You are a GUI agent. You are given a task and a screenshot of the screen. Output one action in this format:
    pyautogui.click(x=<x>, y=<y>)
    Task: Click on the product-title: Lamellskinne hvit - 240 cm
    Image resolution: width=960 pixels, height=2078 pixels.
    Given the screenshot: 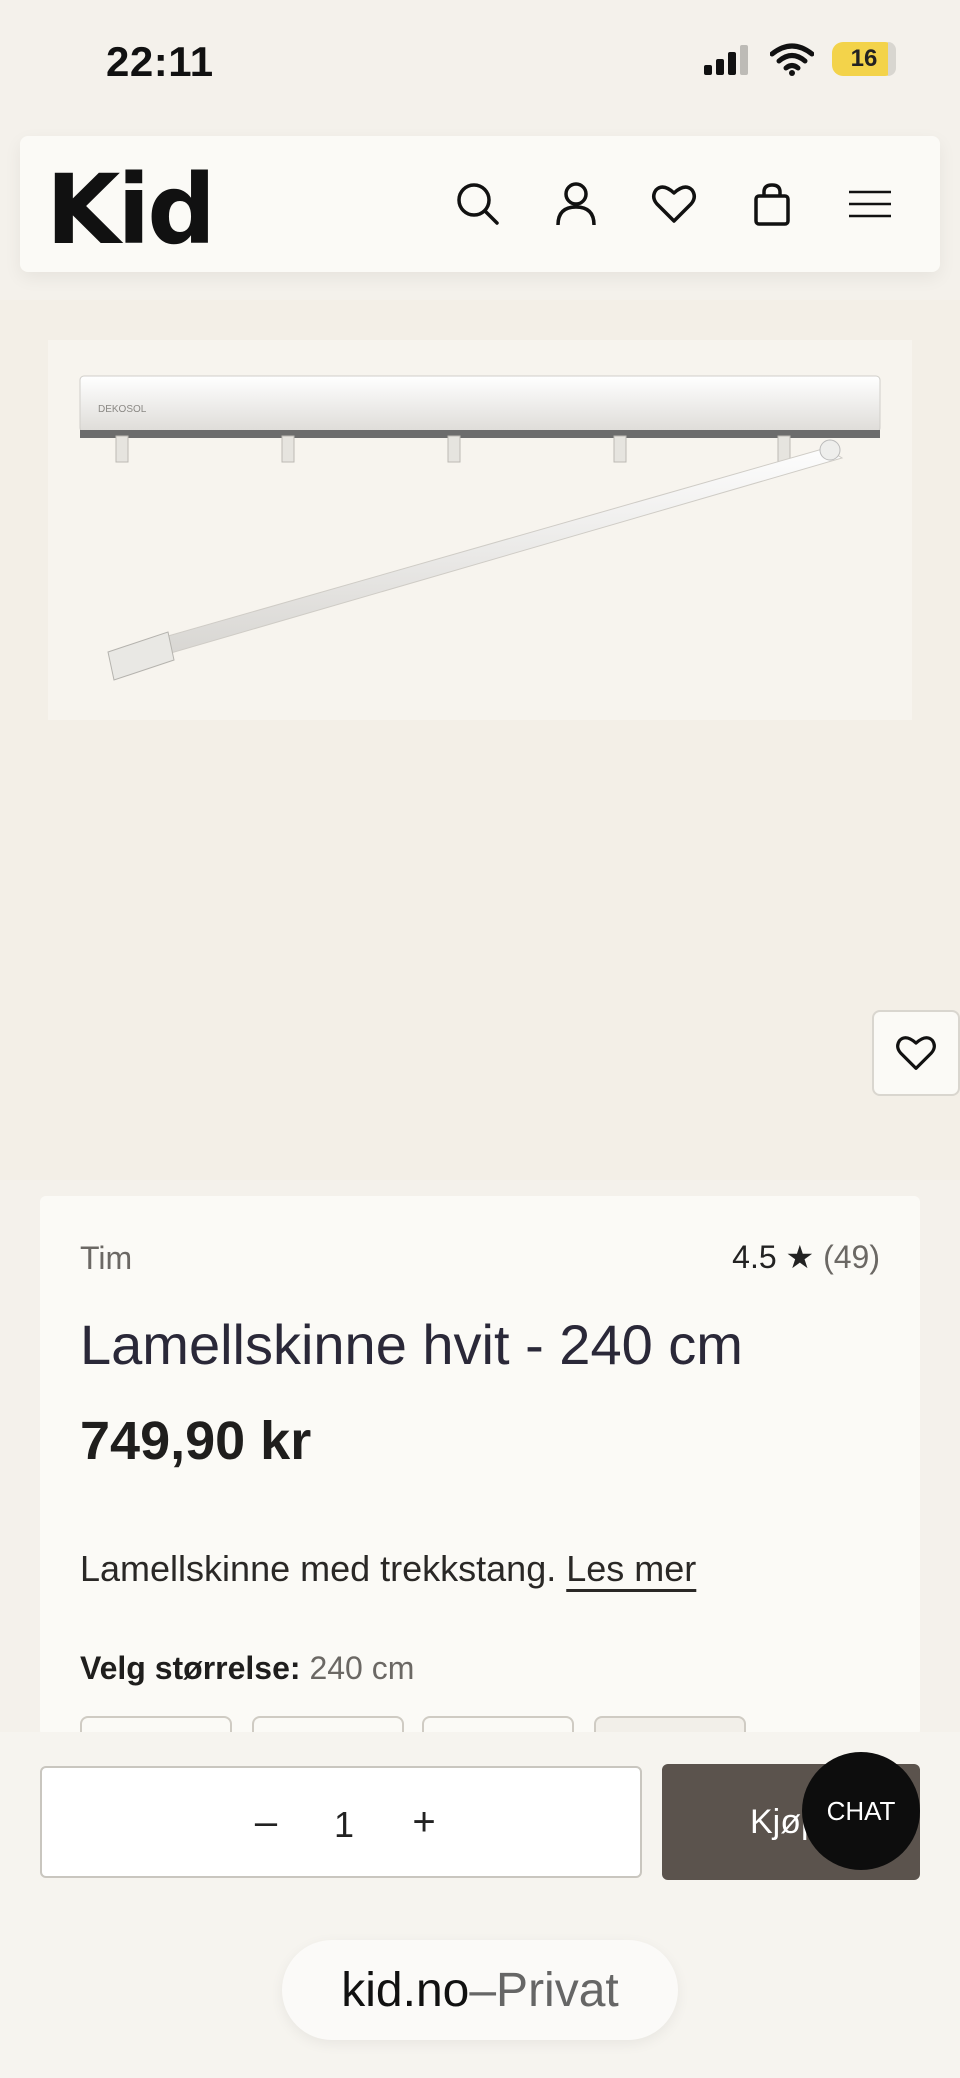 What is the action you would take?
    pyautogui.click(x=411, y=1344)
    